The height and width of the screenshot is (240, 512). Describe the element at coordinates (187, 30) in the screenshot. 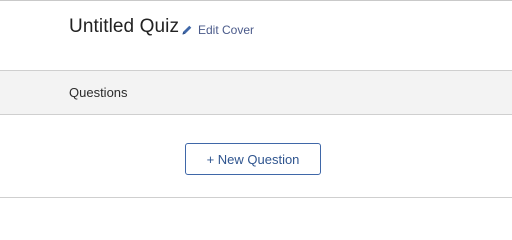

I see `pencil-icon` at that location.